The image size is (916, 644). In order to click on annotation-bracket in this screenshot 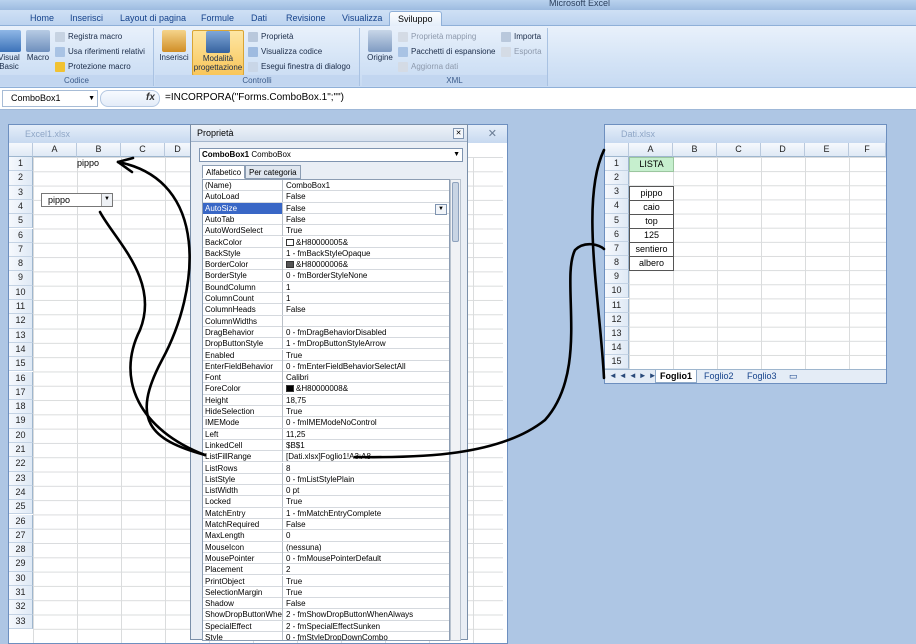, I will do `click(598, 264)`.